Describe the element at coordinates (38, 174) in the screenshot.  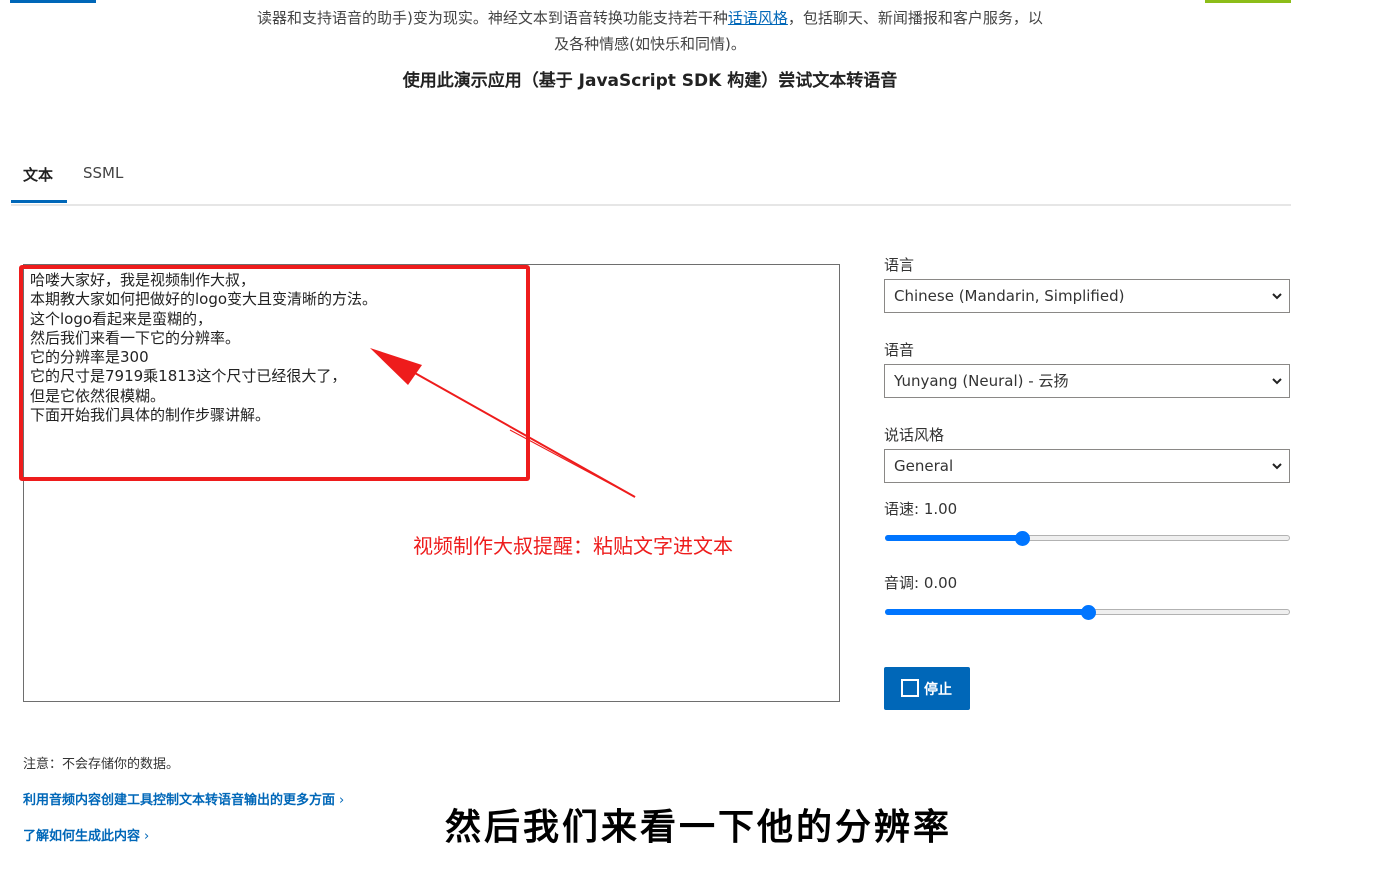
I see `tab-text: 文本` at that location.